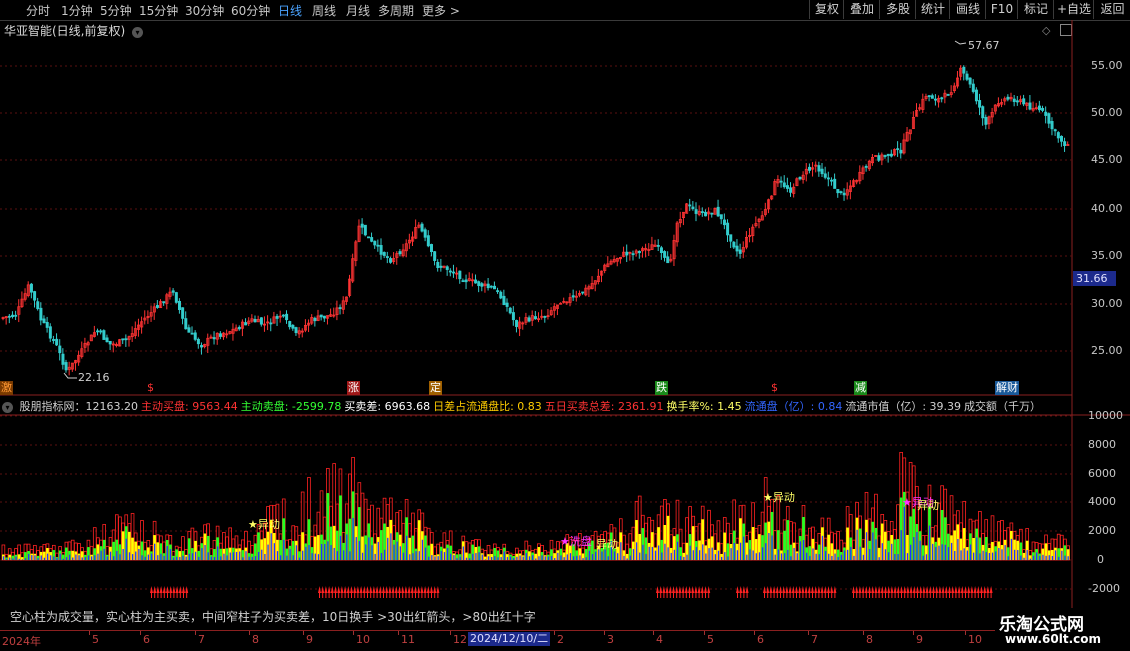 This screenshot has width=1130, height=651. What do you see at coordinates (435, 388) in the screenshot?
I see `event-tag: 定` at bounding box center [435, 388].